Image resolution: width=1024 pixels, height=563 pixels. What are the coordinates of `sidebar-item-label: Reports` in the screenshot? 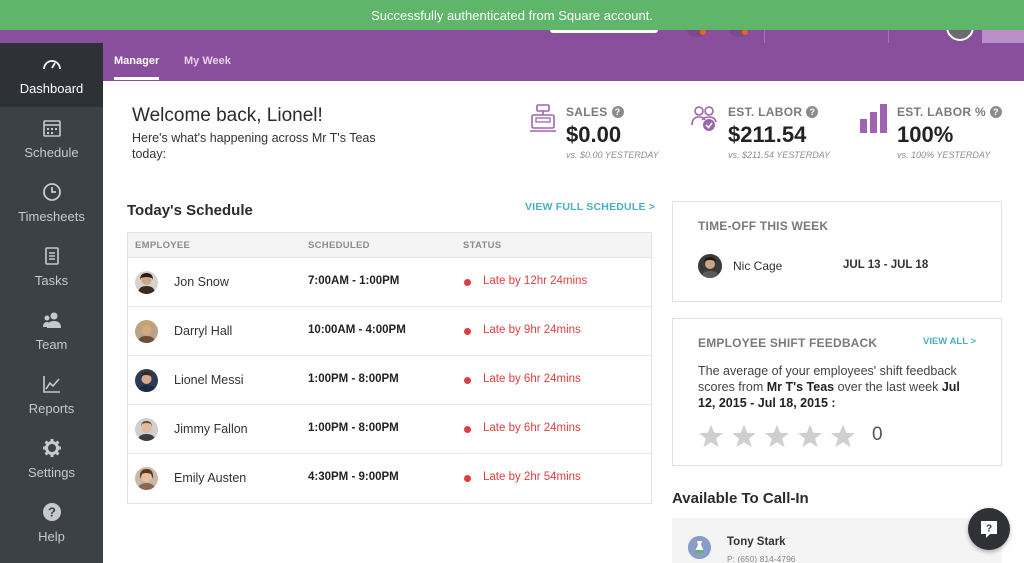 It's located at (51, 408).